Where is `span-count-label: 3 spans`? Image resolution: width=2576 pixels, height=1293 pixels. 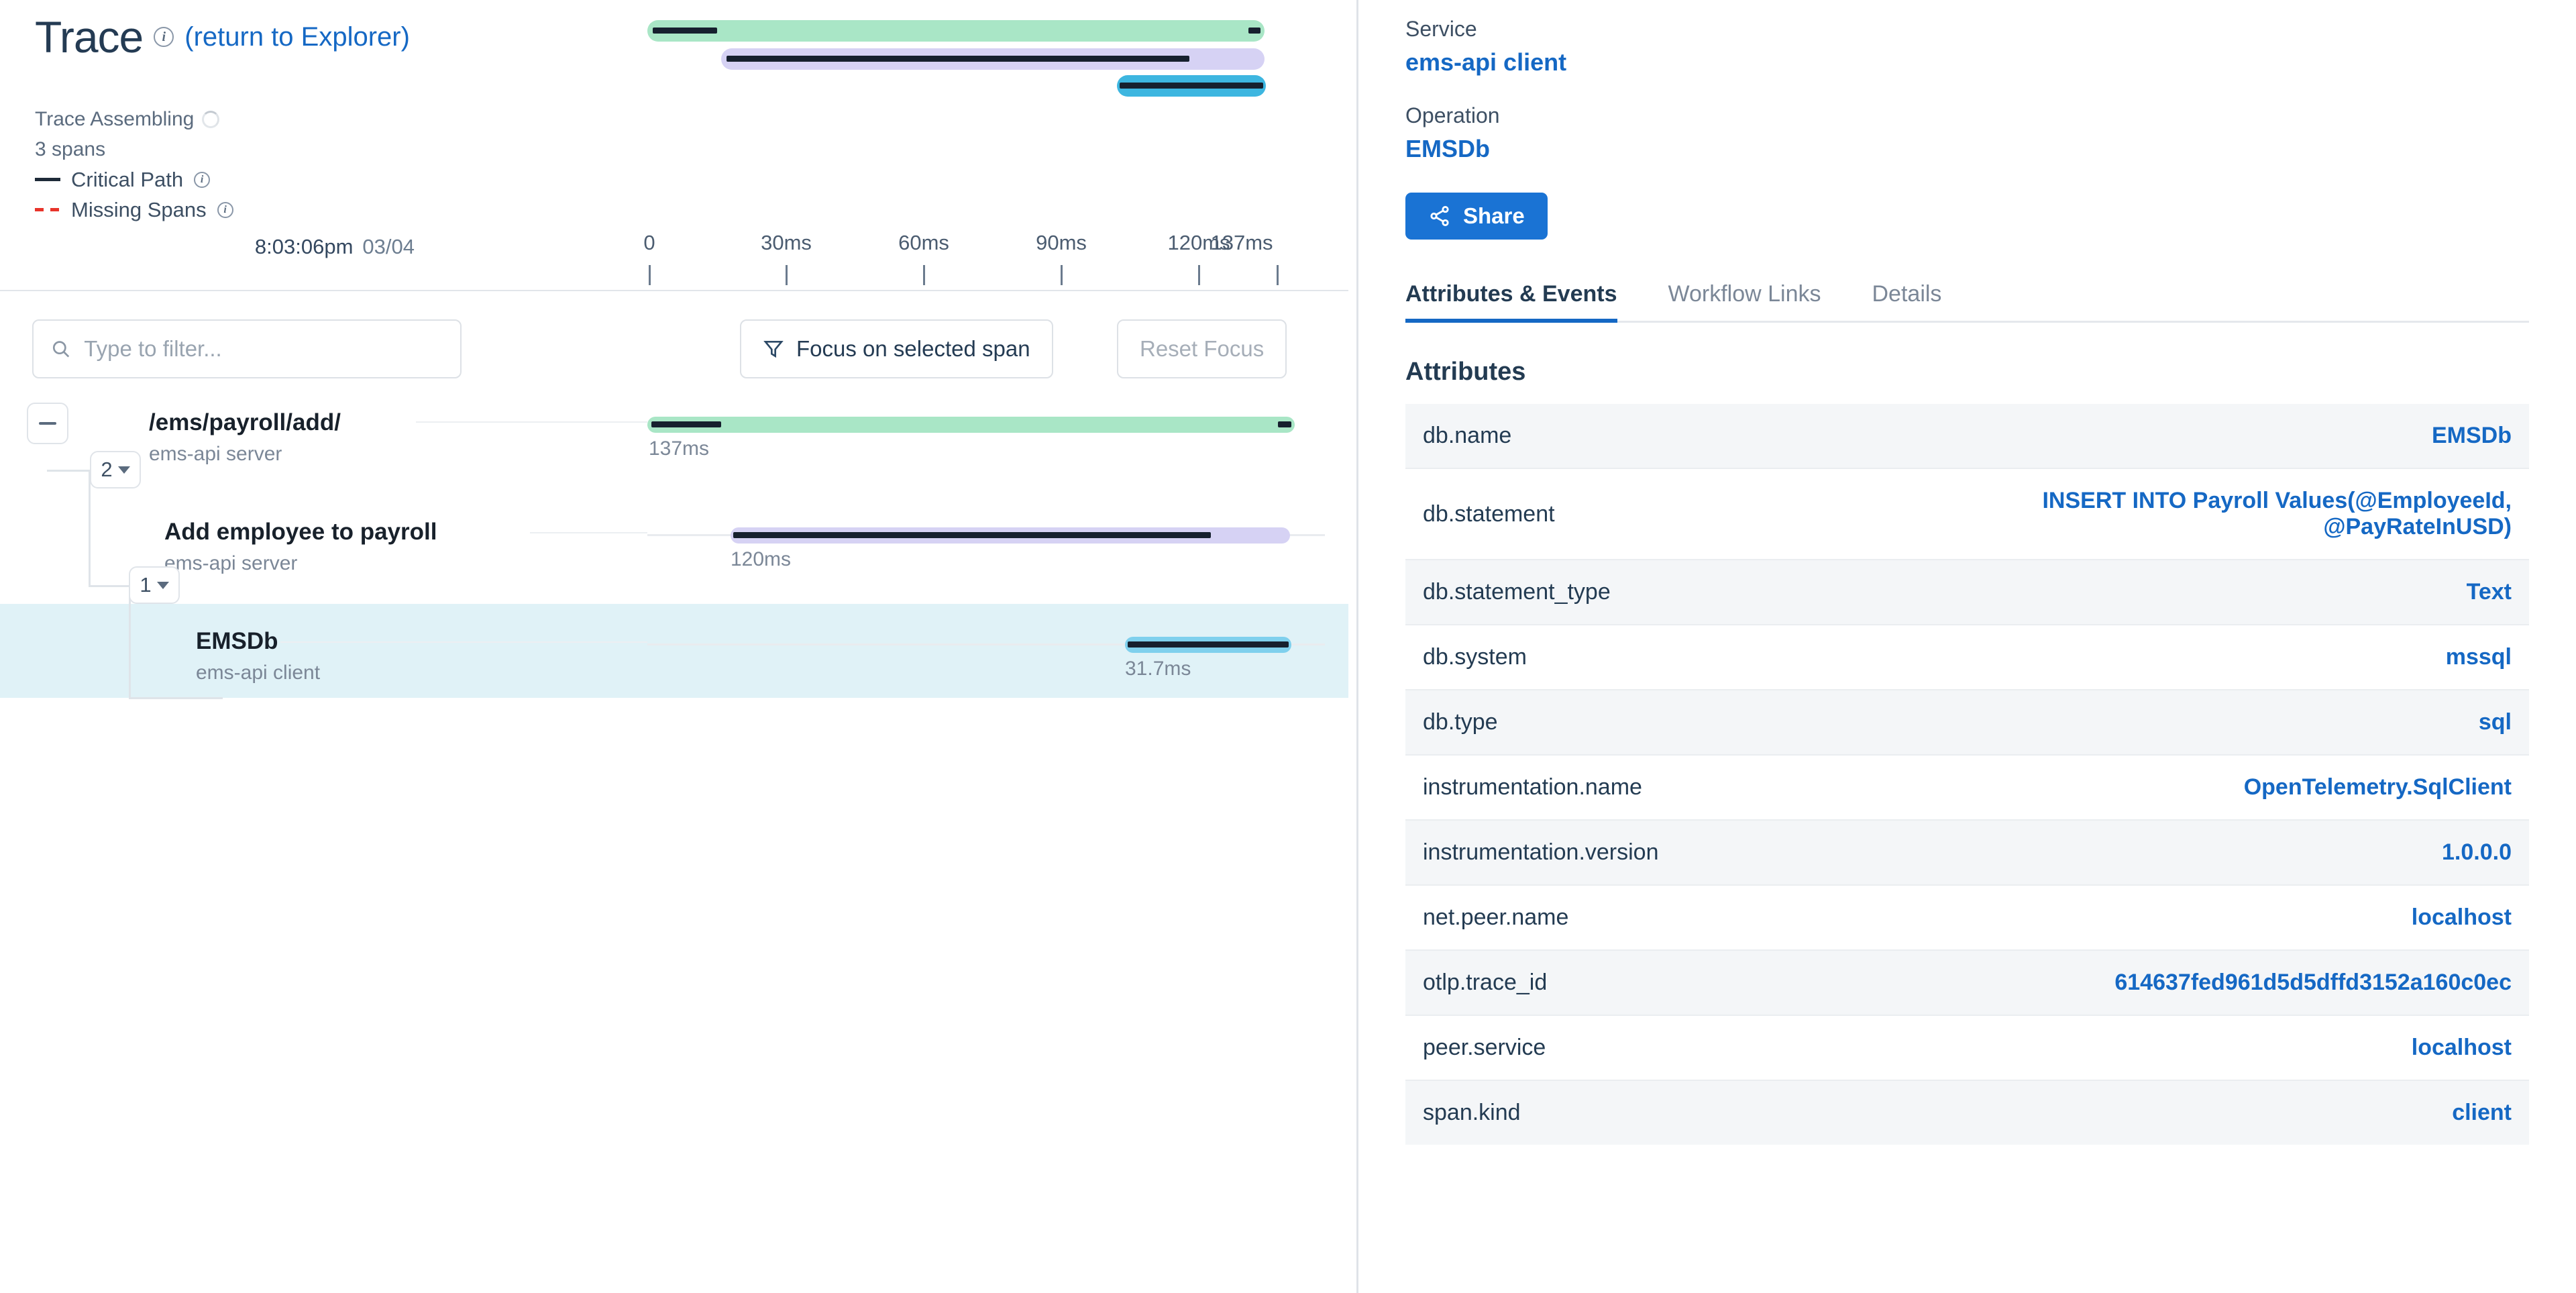
span-count-label: 3 spans is located at coordinates (70, 149).